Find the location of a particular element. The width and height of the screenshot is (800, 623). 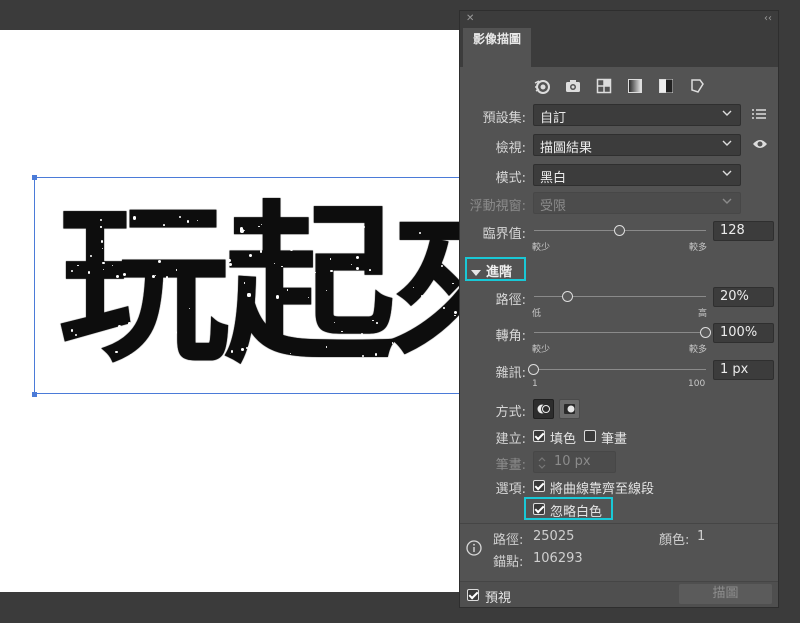

snap-curves-label: 將曲線靠齊至線段 is located at coordinates (602, 489).